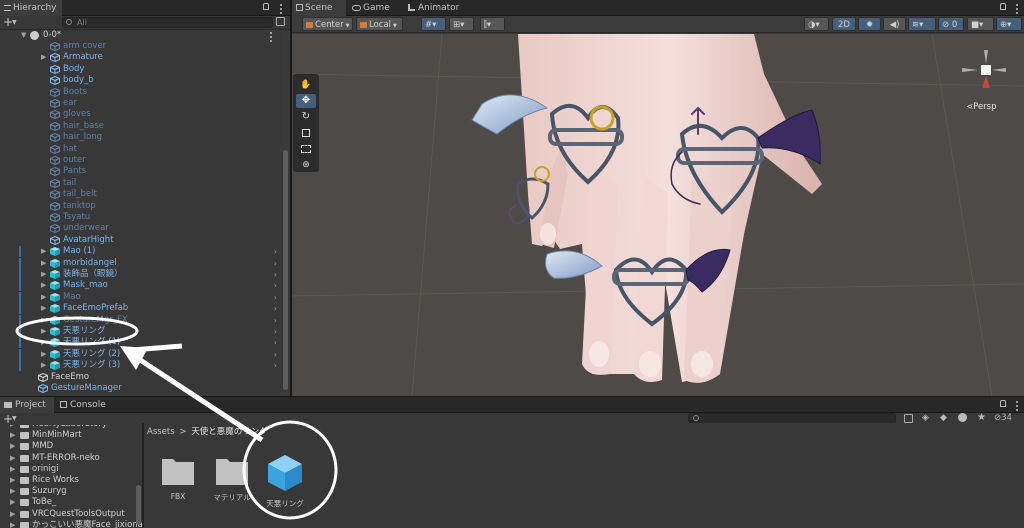 Image resolution: width=1024 pixels, height=528 pixels. What do you see at coordinates (229, 432) in the screenshot?
I see `breadcrumb-folder: 天使と悪魔のリング` at bounding box center [229, 432].